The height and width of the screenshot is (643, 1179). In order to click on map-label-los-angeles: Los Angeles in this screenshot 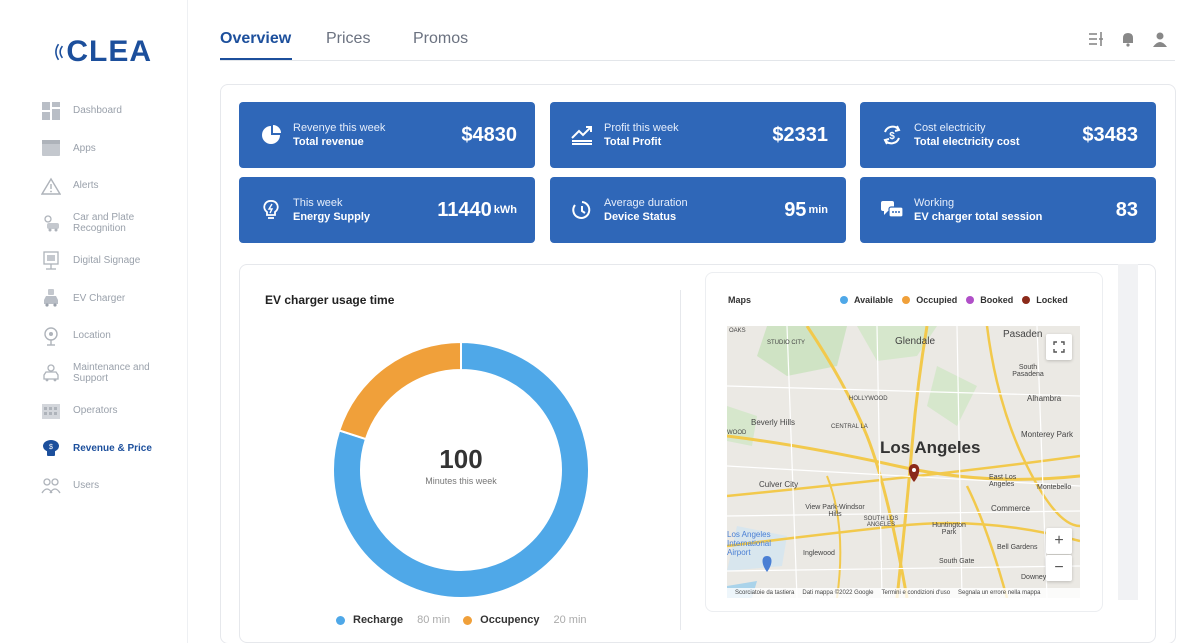, I will do `click(930, 447)`.